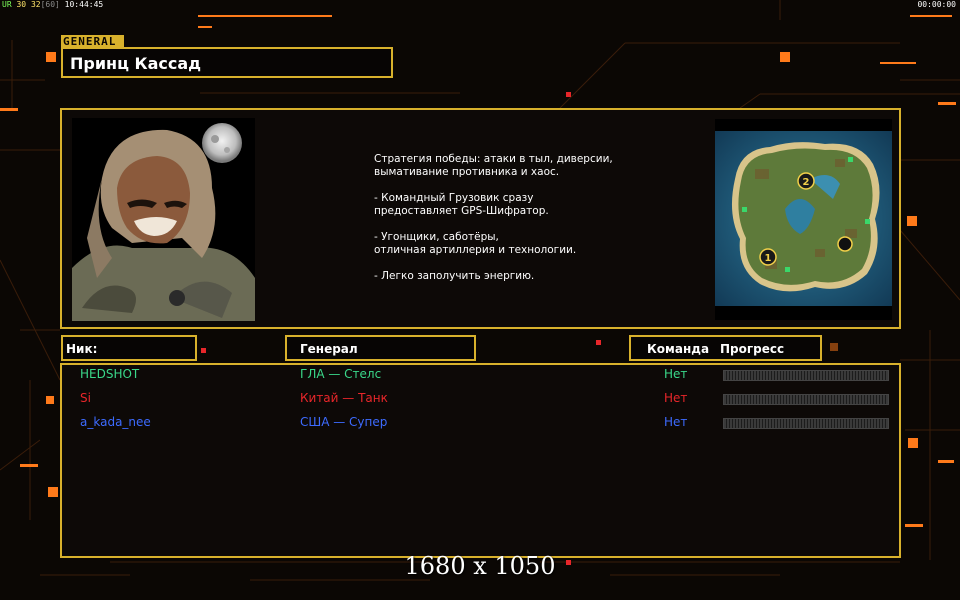 Image resolution: width=960 pixels, height=600 pixels. What do you see at coordinates (380, 348) in the screenshot?
I see `header-general: Генерал` at bounding box center [380, 348].